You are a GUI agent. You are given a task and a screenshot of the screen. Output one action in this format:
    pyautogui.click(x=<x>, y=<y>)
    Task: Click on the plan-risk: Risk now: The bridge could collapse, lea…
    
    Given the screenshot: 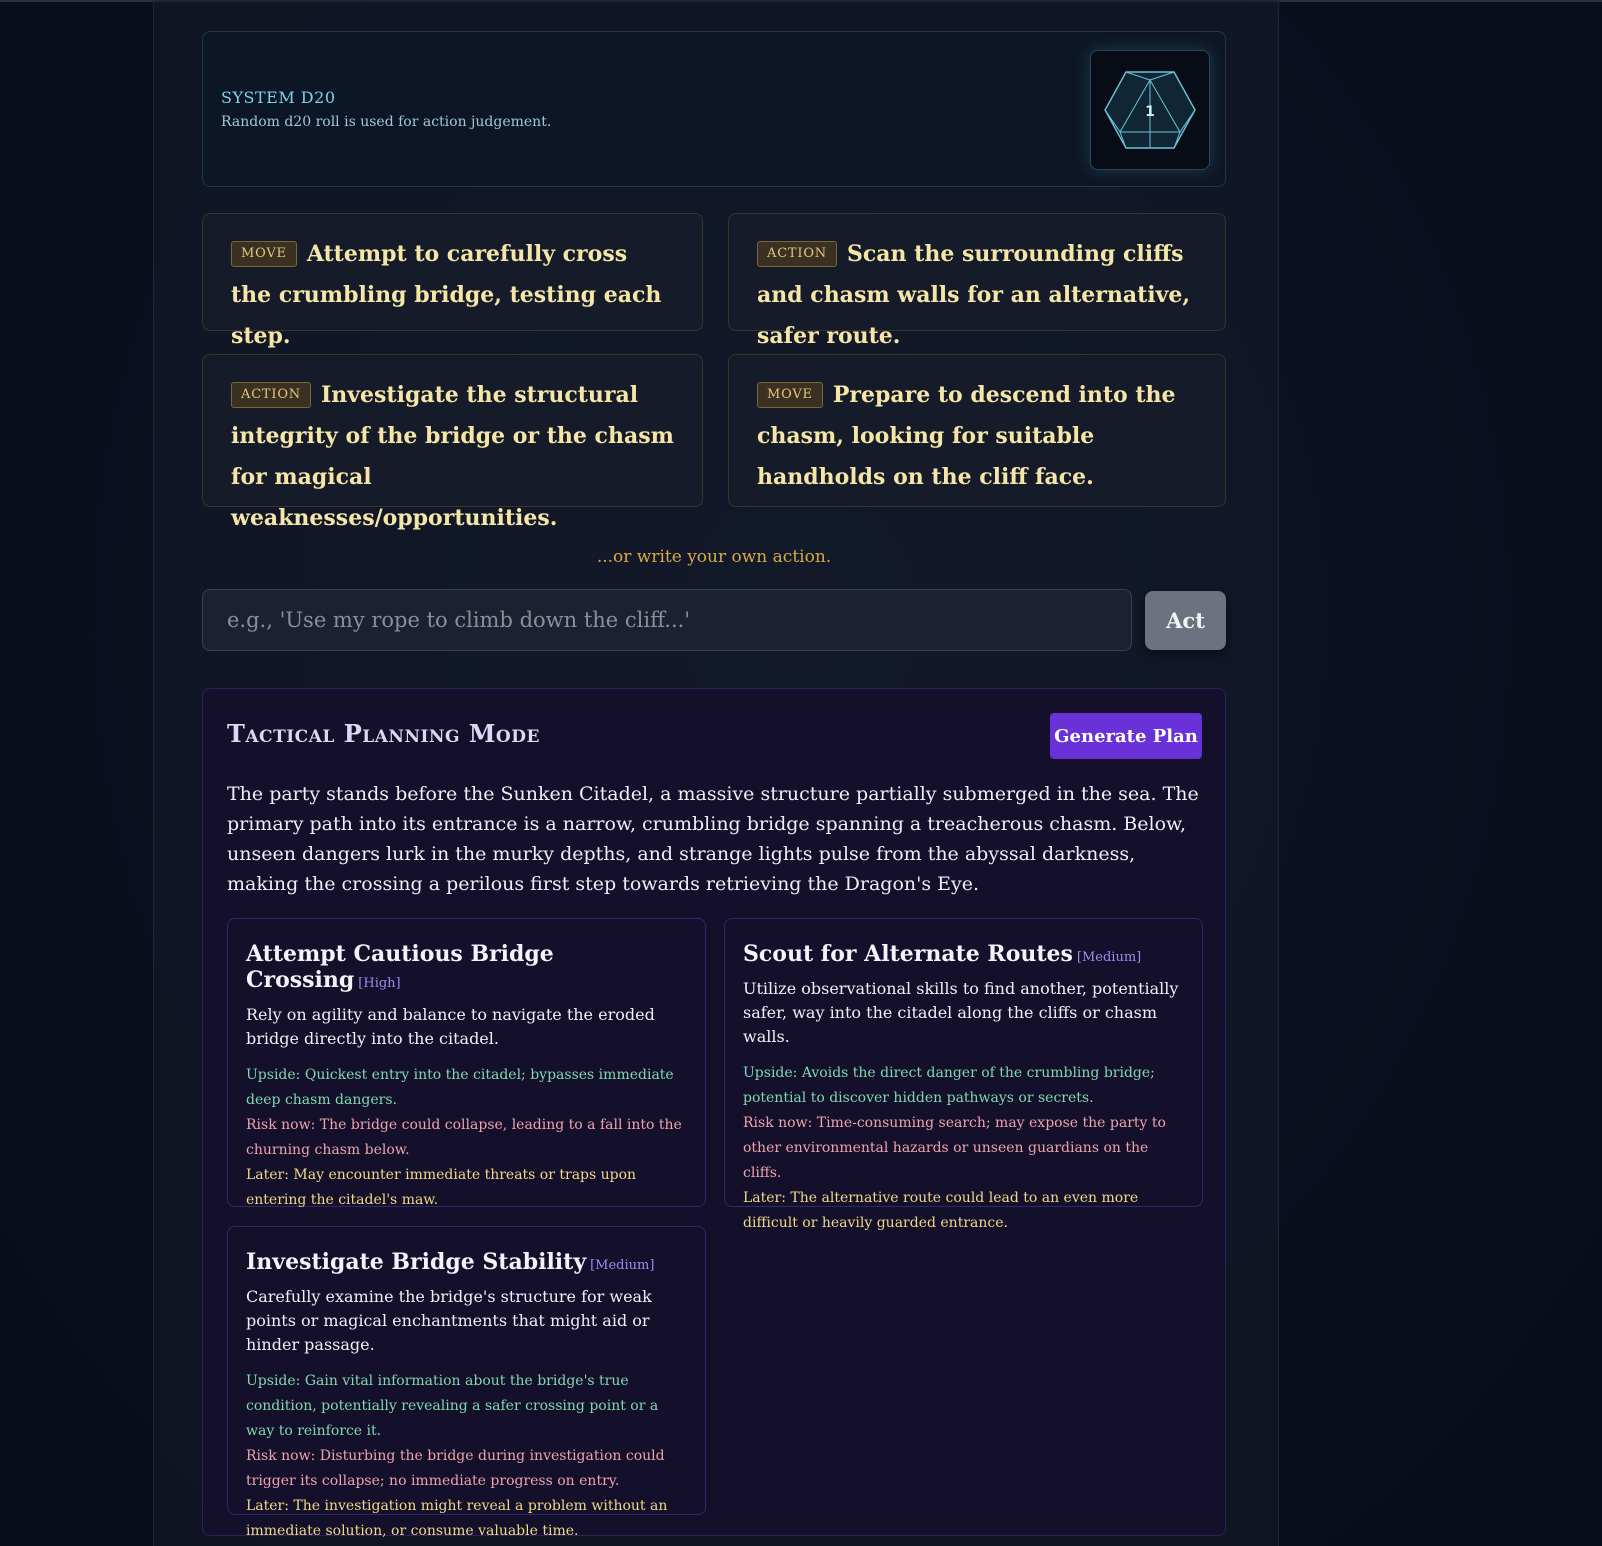 What is the action you would take?
    pyautogui.click(x=464, y=1137)
    